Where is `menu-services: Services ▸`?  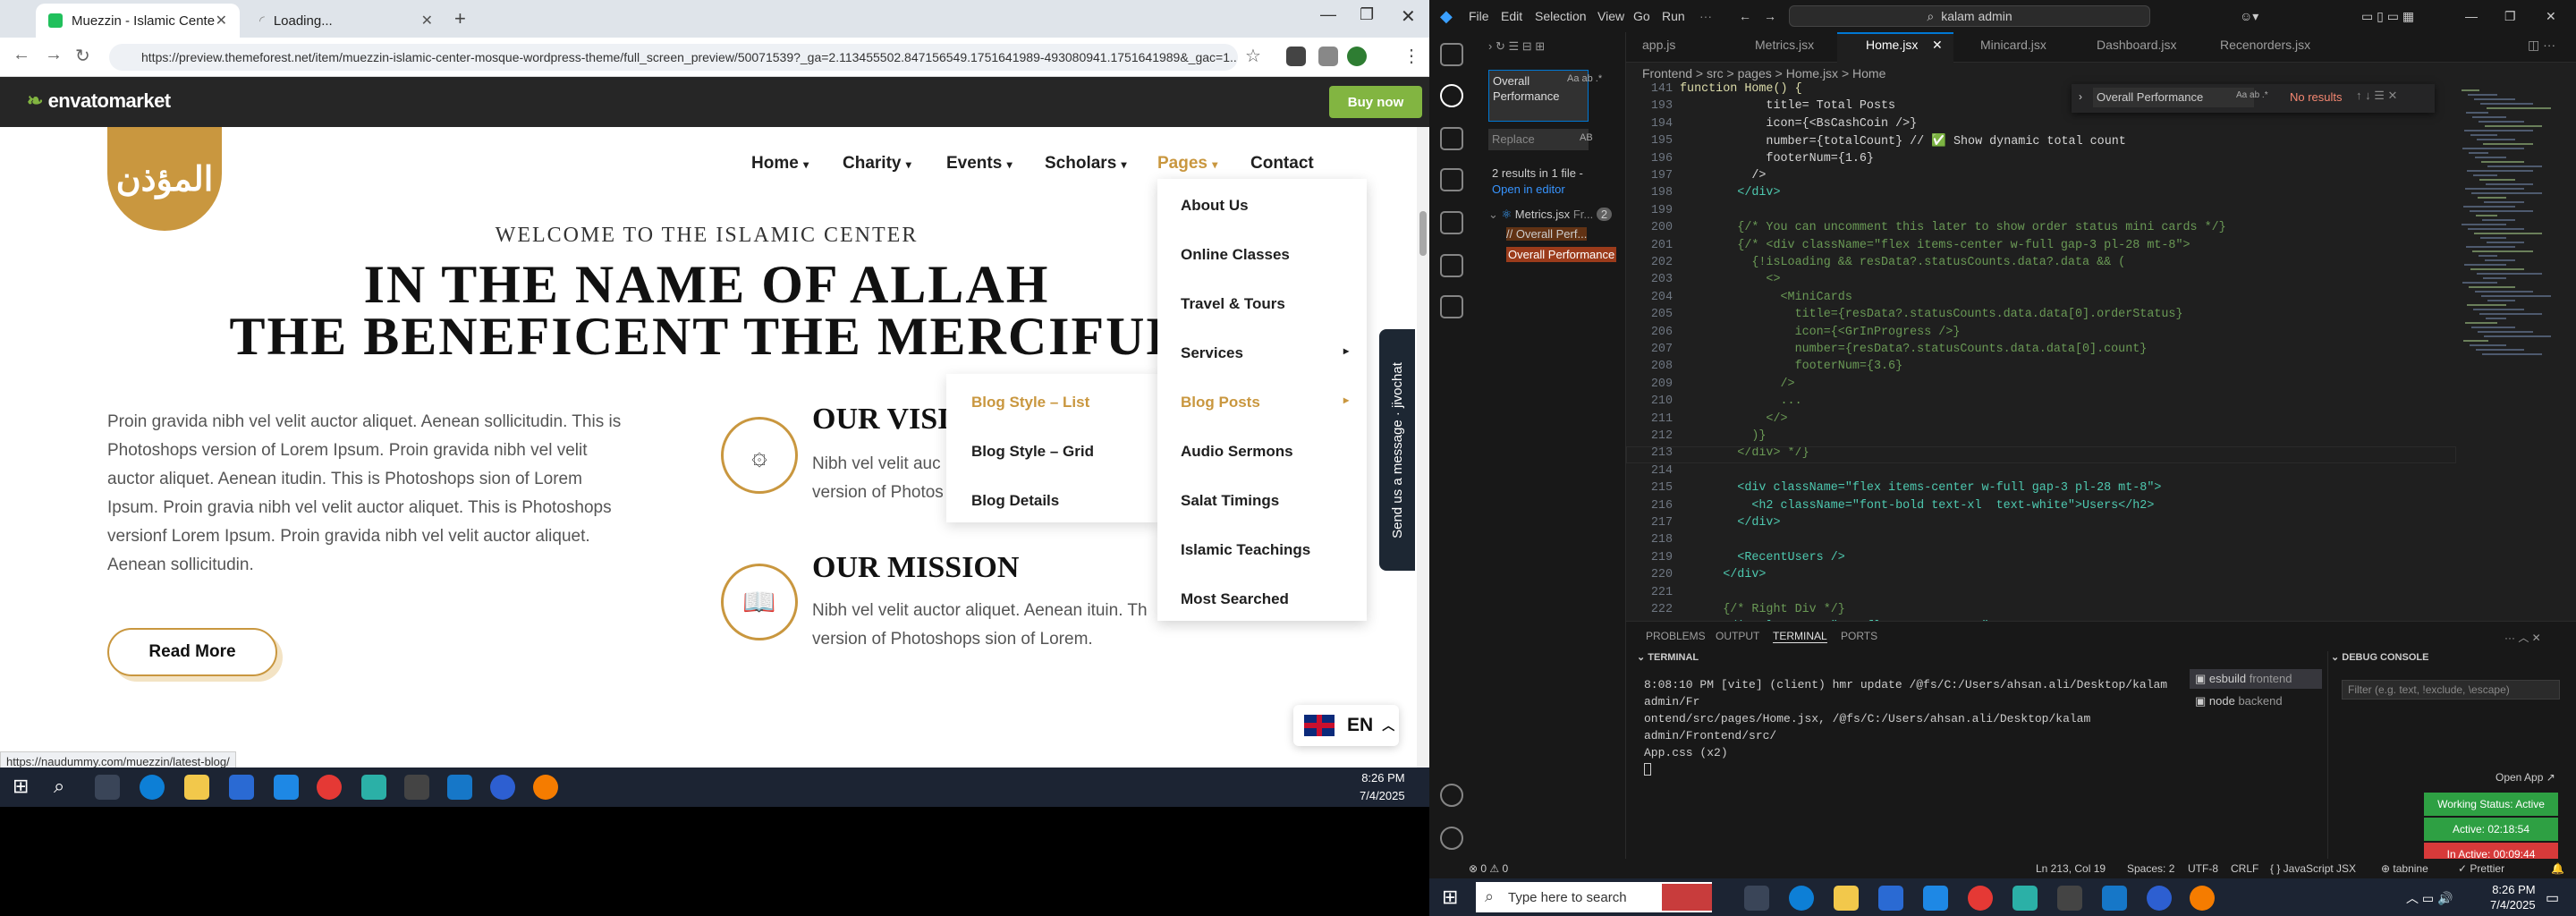 menu-services: Services ▸ is located at coordinates (1265, 353).